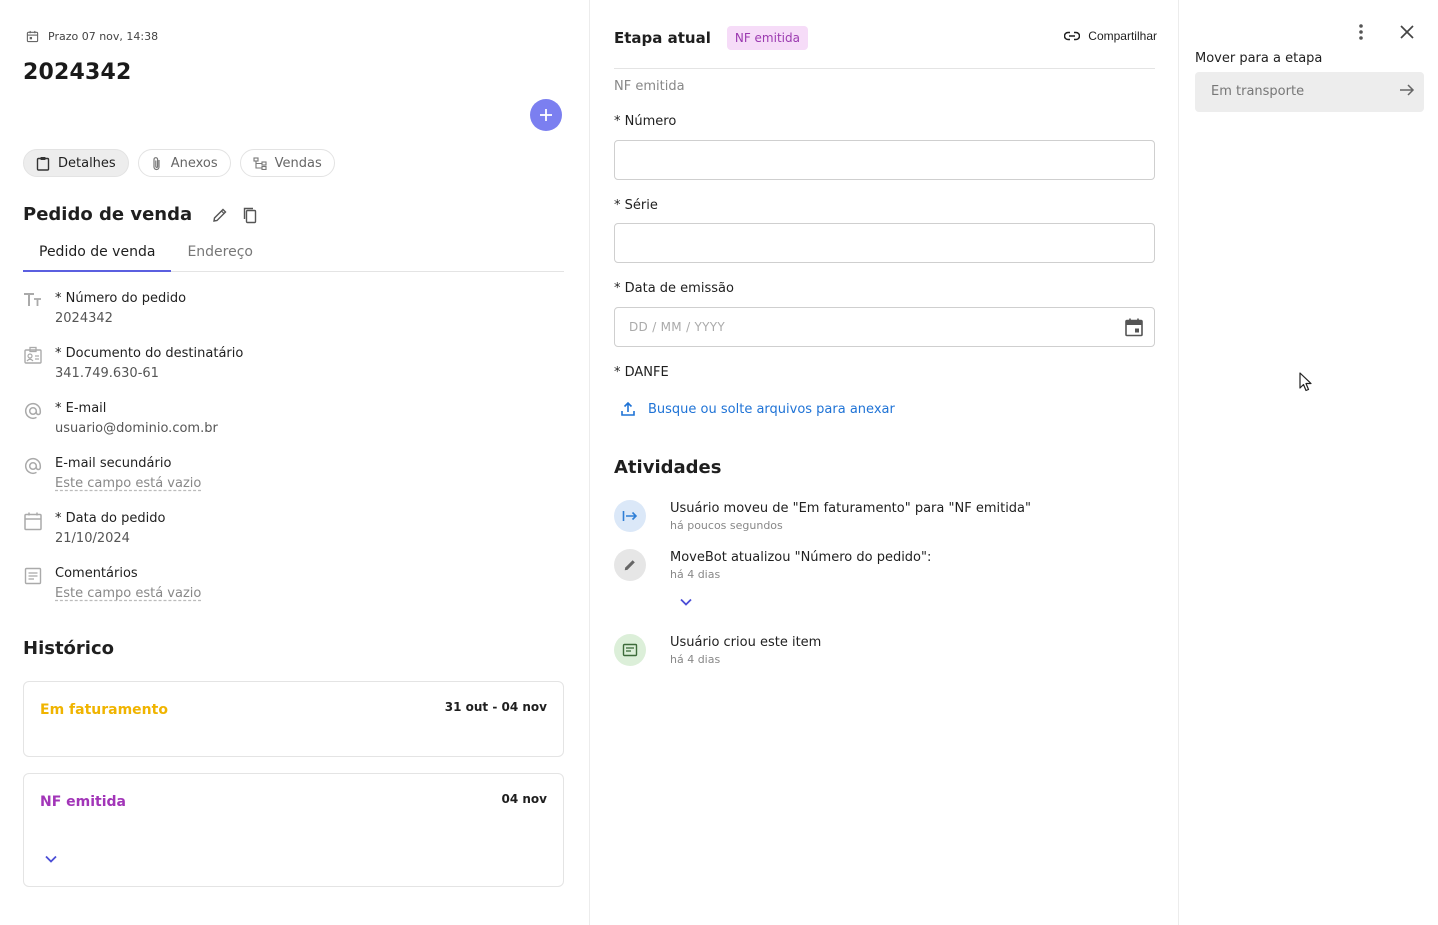 This screenshot has height=925, width=1438. I want to click on id-card-icon, so click(39, 364).